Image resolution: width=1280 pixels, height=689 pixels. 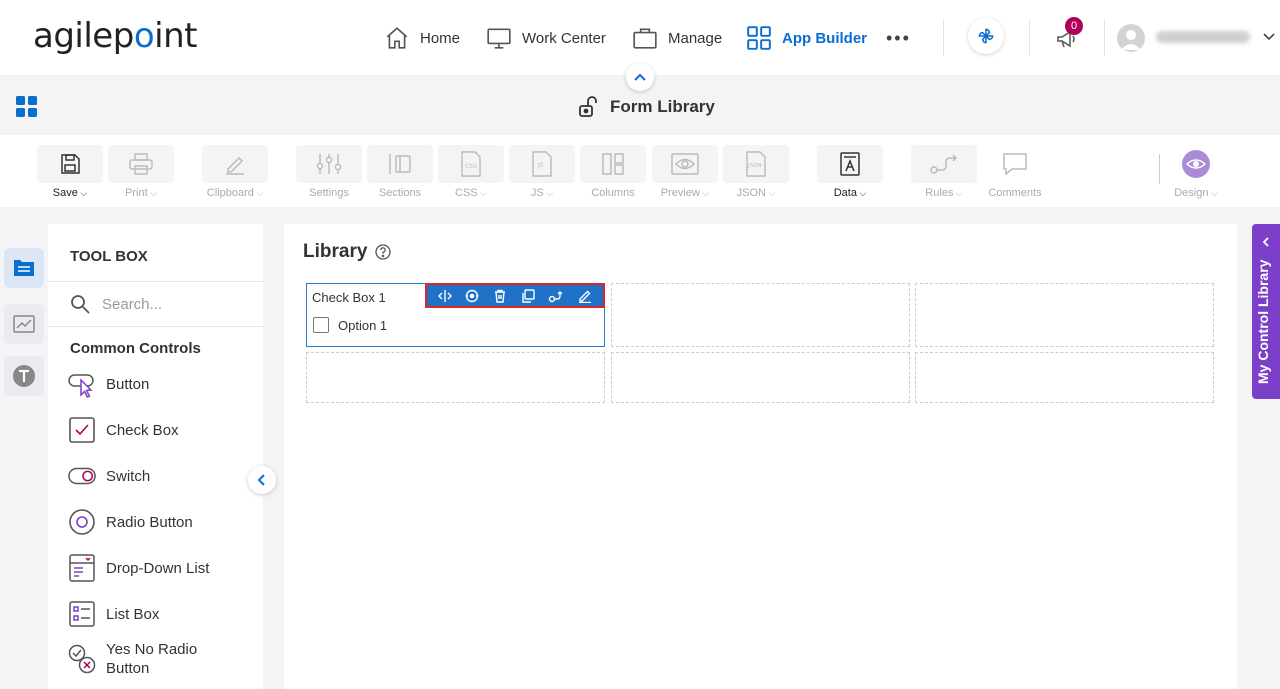 What do you see at coordinates (82, 614) in the screenshot?
I see `list-box-icon` at bounding box center [82, 614].